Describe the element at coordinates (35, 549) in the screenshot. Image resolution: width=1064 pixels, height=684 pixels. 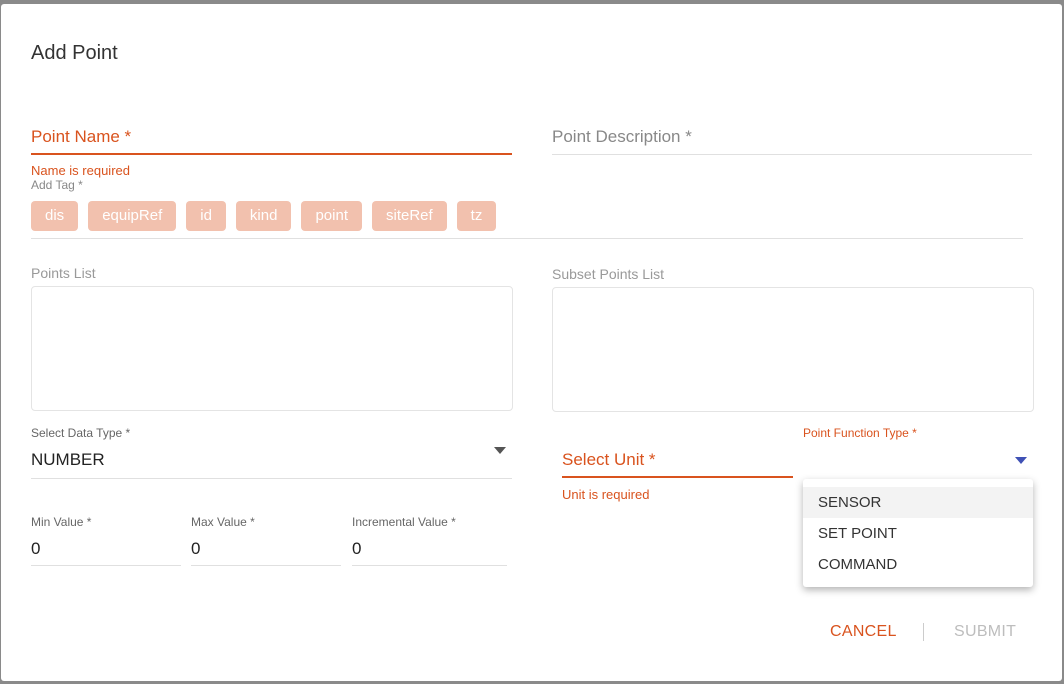
I see `min-value-input: 0` at that location.